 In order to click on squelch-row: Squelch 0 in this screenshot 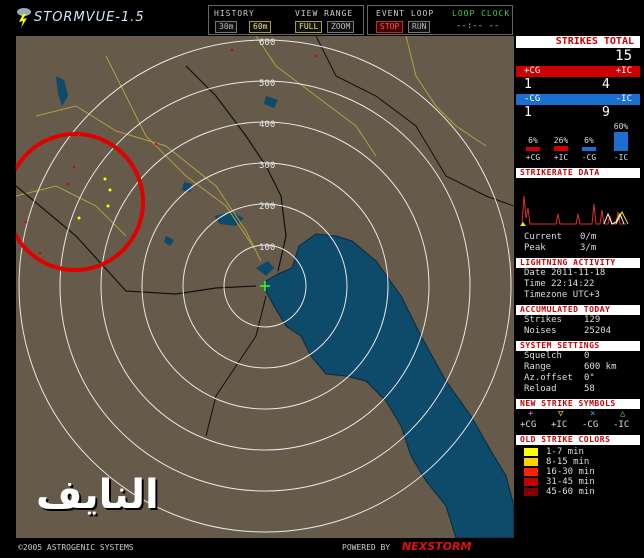, I will do `click(578, 356)`.